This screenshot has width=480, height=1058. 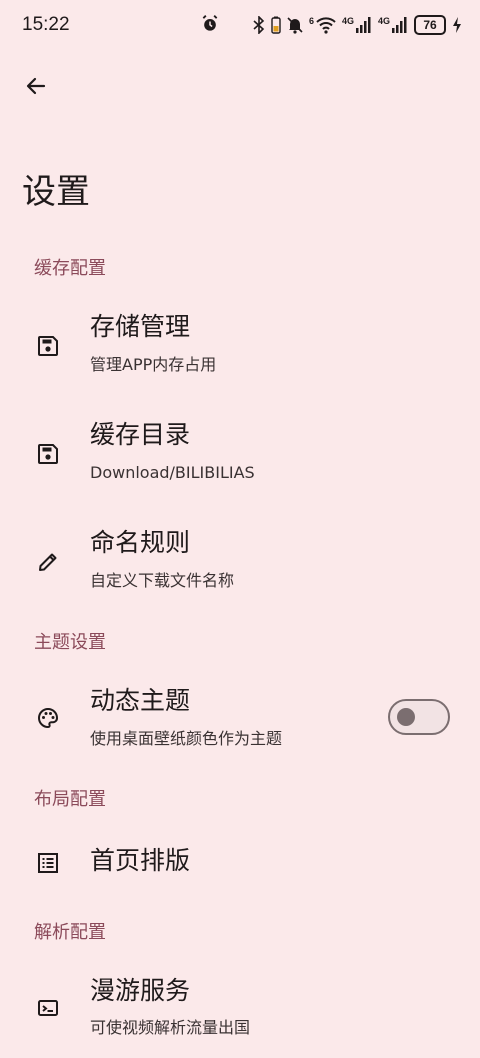 What do you see at coordinates (406, 717) in the screenshot?
I see `switch-thumb` at bounding box center [406, 717].